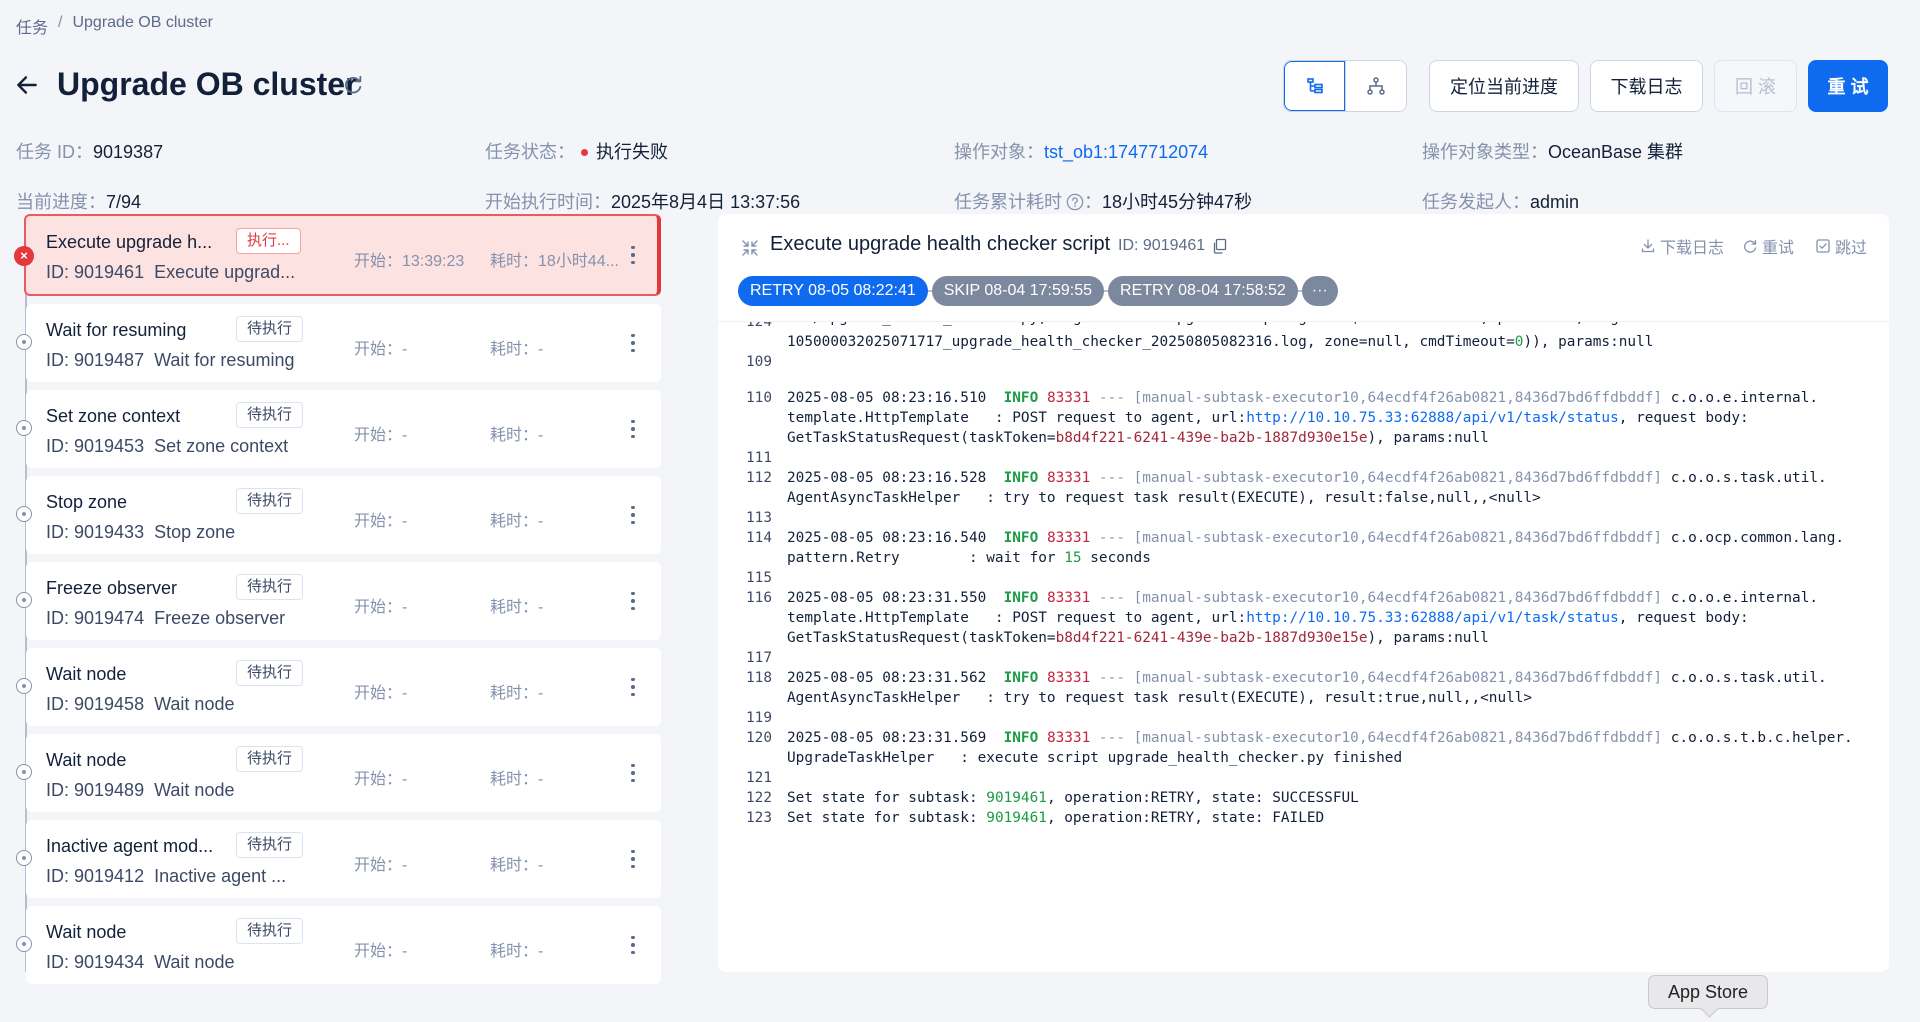  Describe the element at coordinates (1740, 398) in the screenshot. I see `log-token: c.o.o.e.internal.` at that location.